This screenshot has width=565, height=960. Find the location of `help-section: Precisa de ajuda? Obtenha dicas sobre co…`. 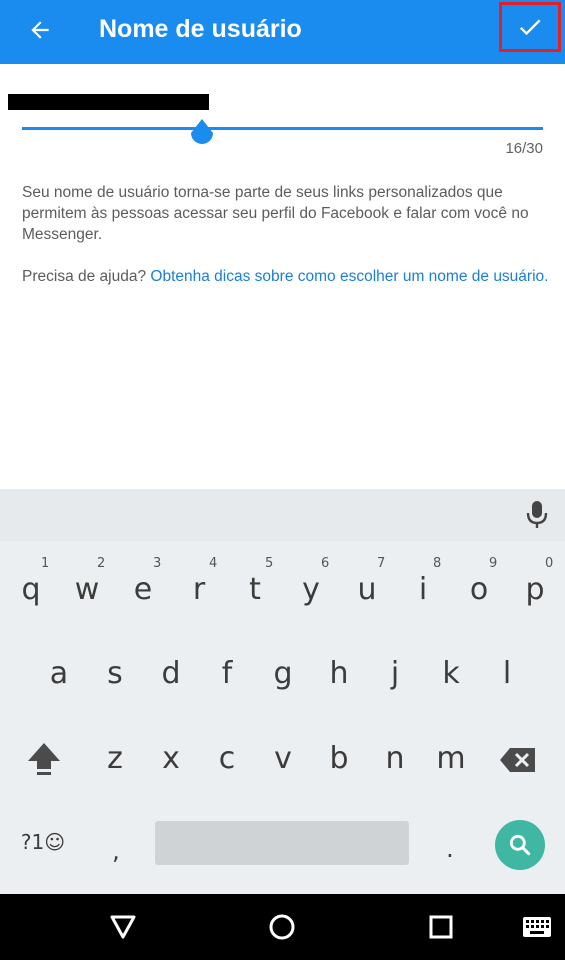

help-section: Precisa de ajuda? Obtenha dicas sobre co… is located at coordinates (287, 276).